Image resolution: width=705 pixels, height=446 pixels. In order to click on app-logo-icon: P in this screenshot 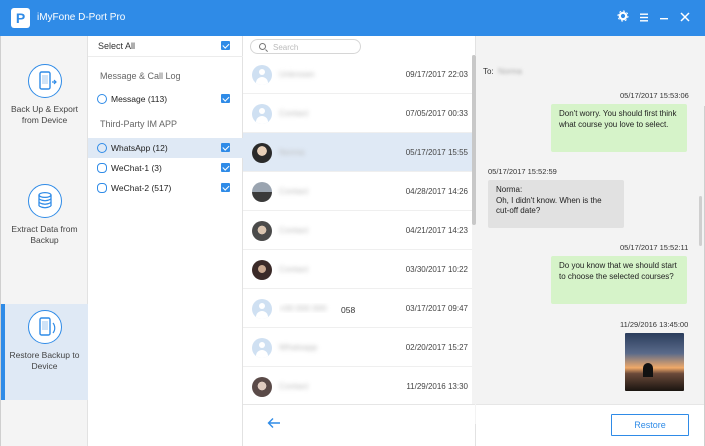, I will do `click(20, 18)`.